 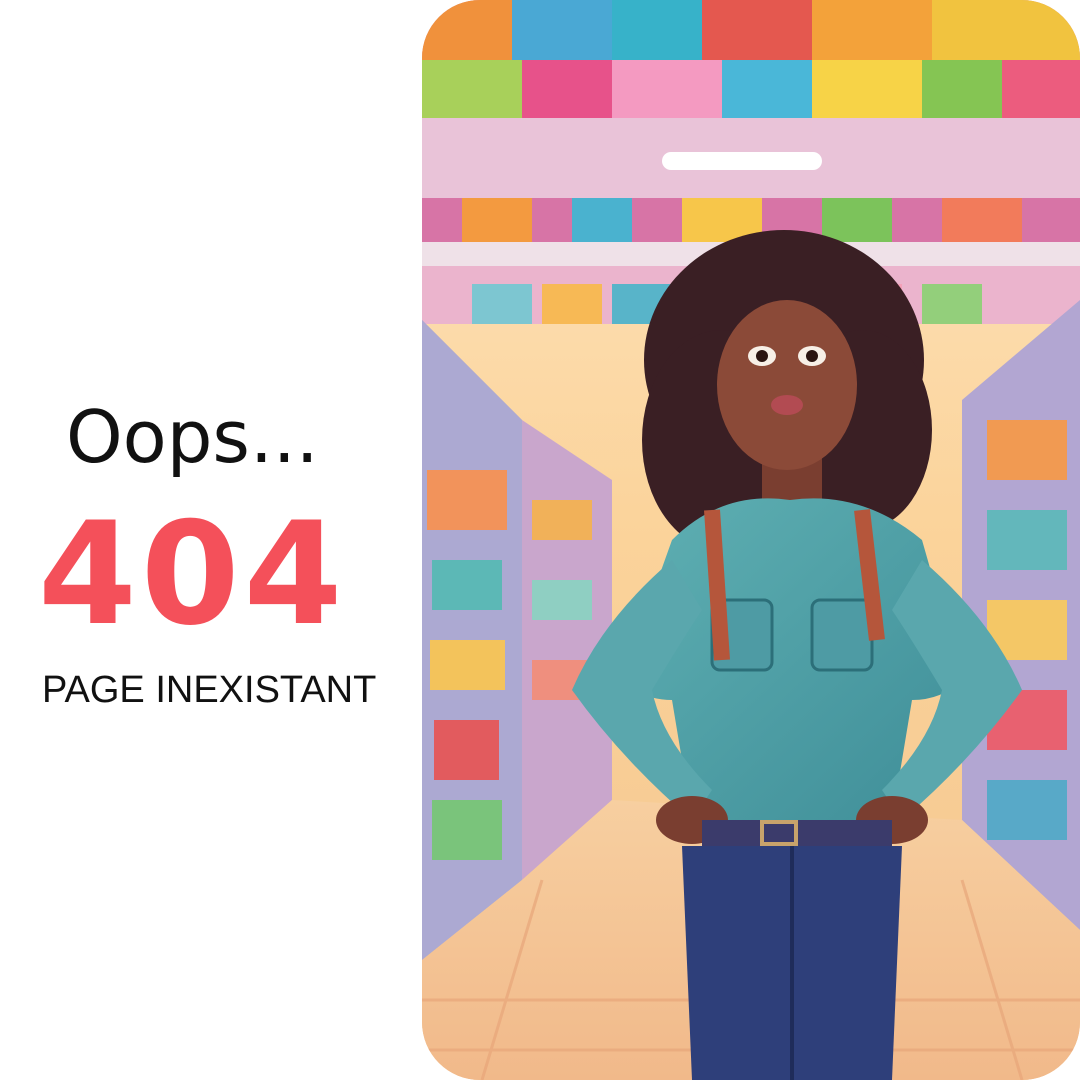 What do you see at coordinates (1021, 615) in the screenshot?
I see `right-shelves` at bounding box center [1021, 615].